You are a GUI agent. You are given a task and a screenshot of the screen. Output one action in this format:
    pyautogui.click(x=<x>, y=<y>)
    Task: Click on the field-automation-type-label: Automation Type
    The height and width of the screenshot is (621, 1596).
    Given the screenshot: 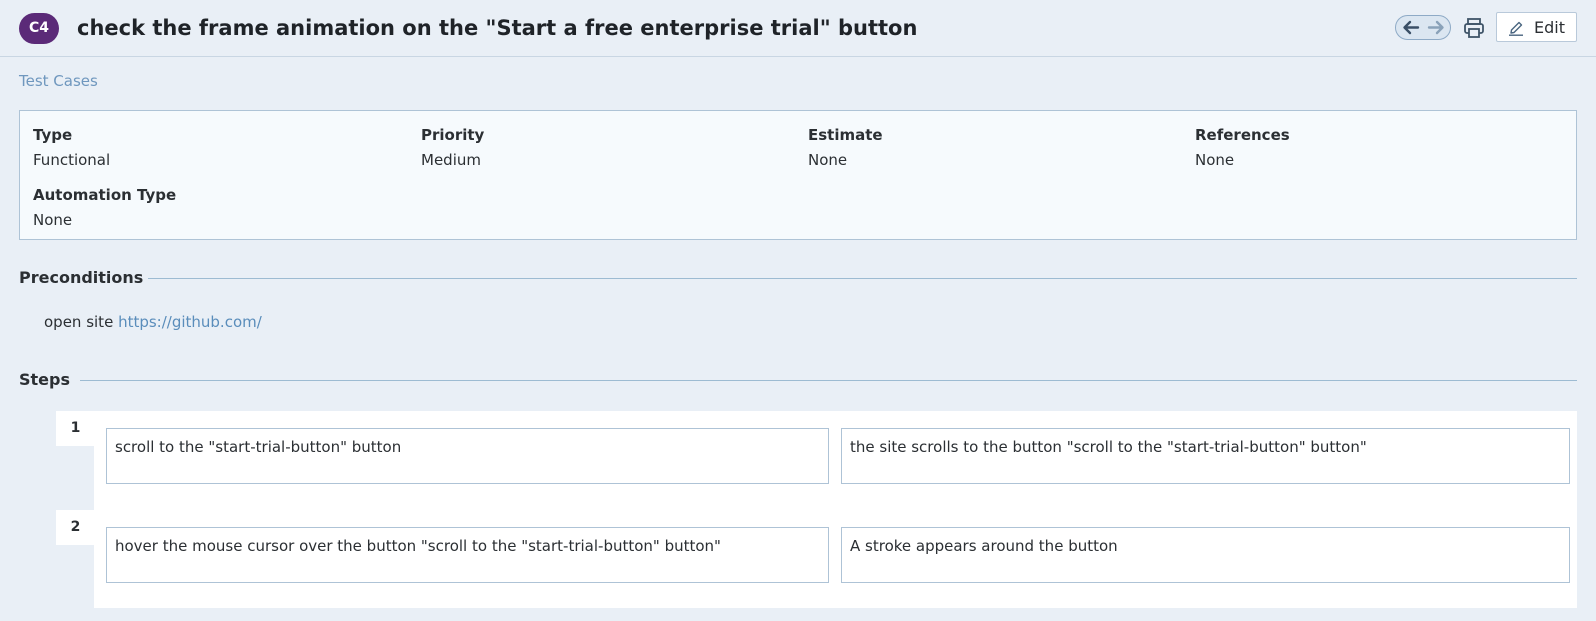 What is the action you would take?
    pyautogui.click(x=105, y=195)
    